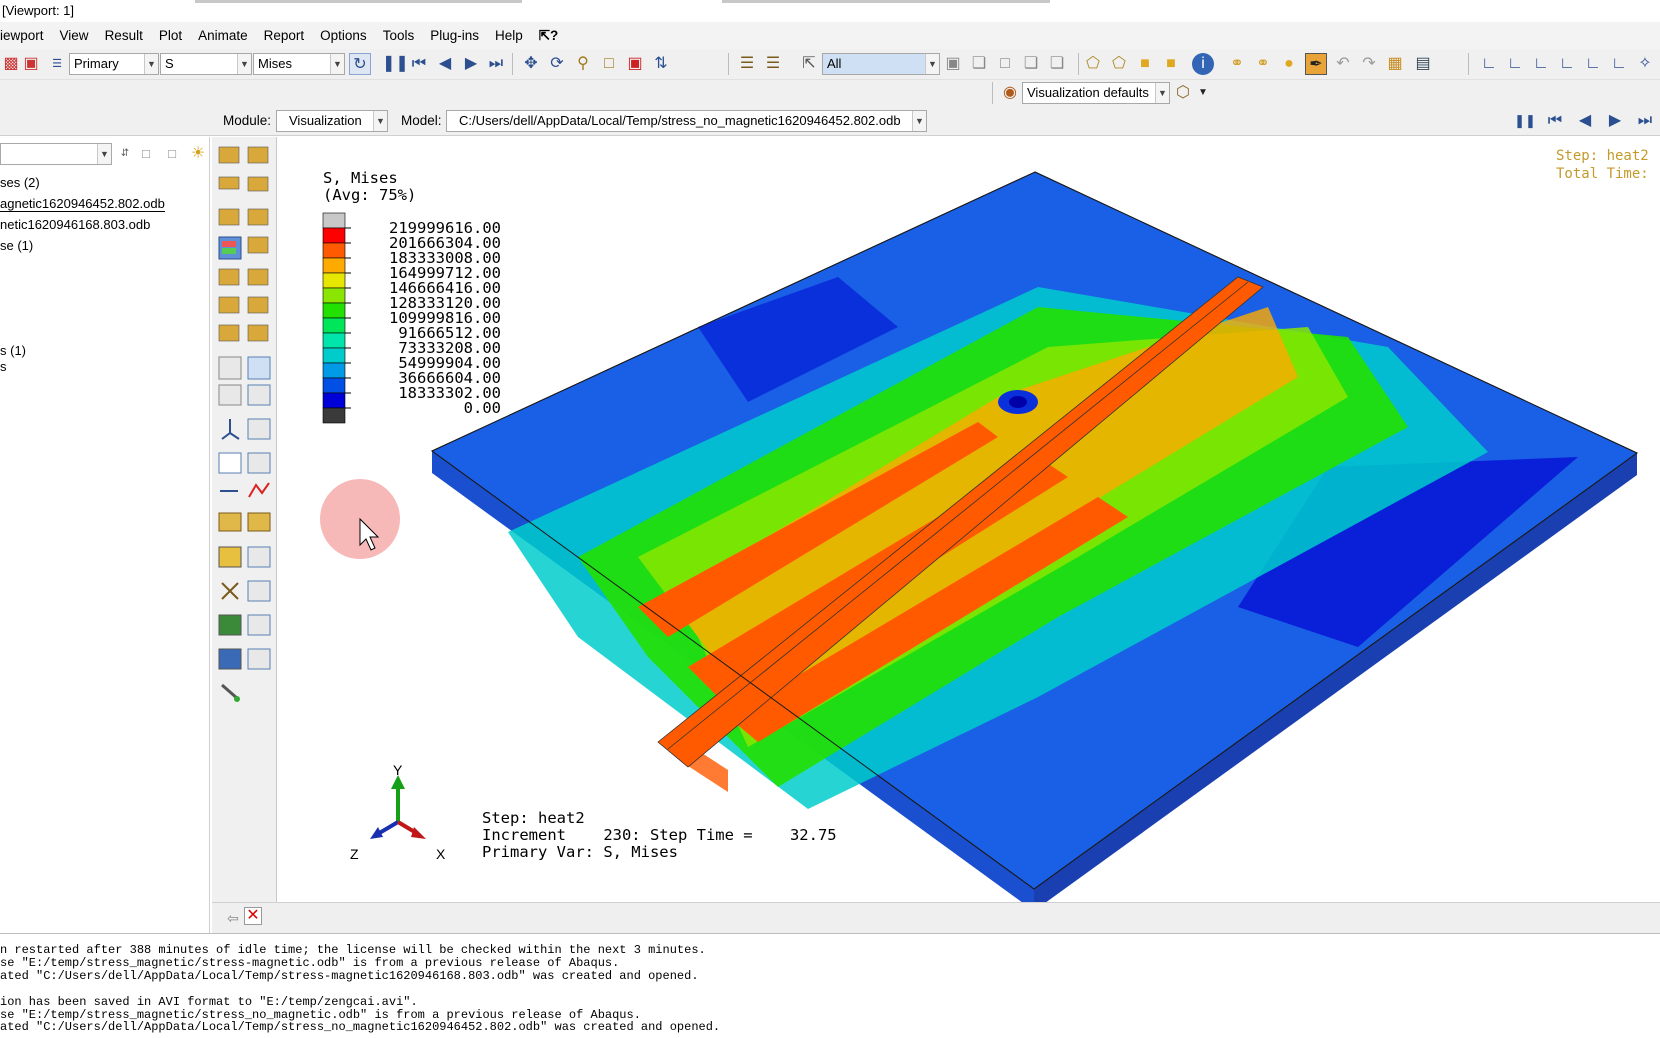 Image resolution: width=1660 pixels, height=1038 pixels. Describe the element at coordinates (1316, 64) in the screenshot. I see `hammer-icon: ✒` at that location.